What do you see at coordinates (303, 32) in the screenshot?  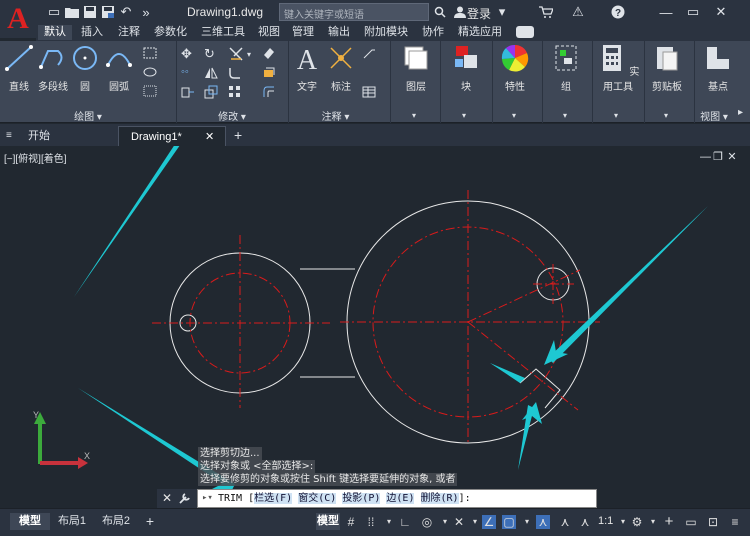 I see `tab-manage: 管理` at bounding box center [303, 32].